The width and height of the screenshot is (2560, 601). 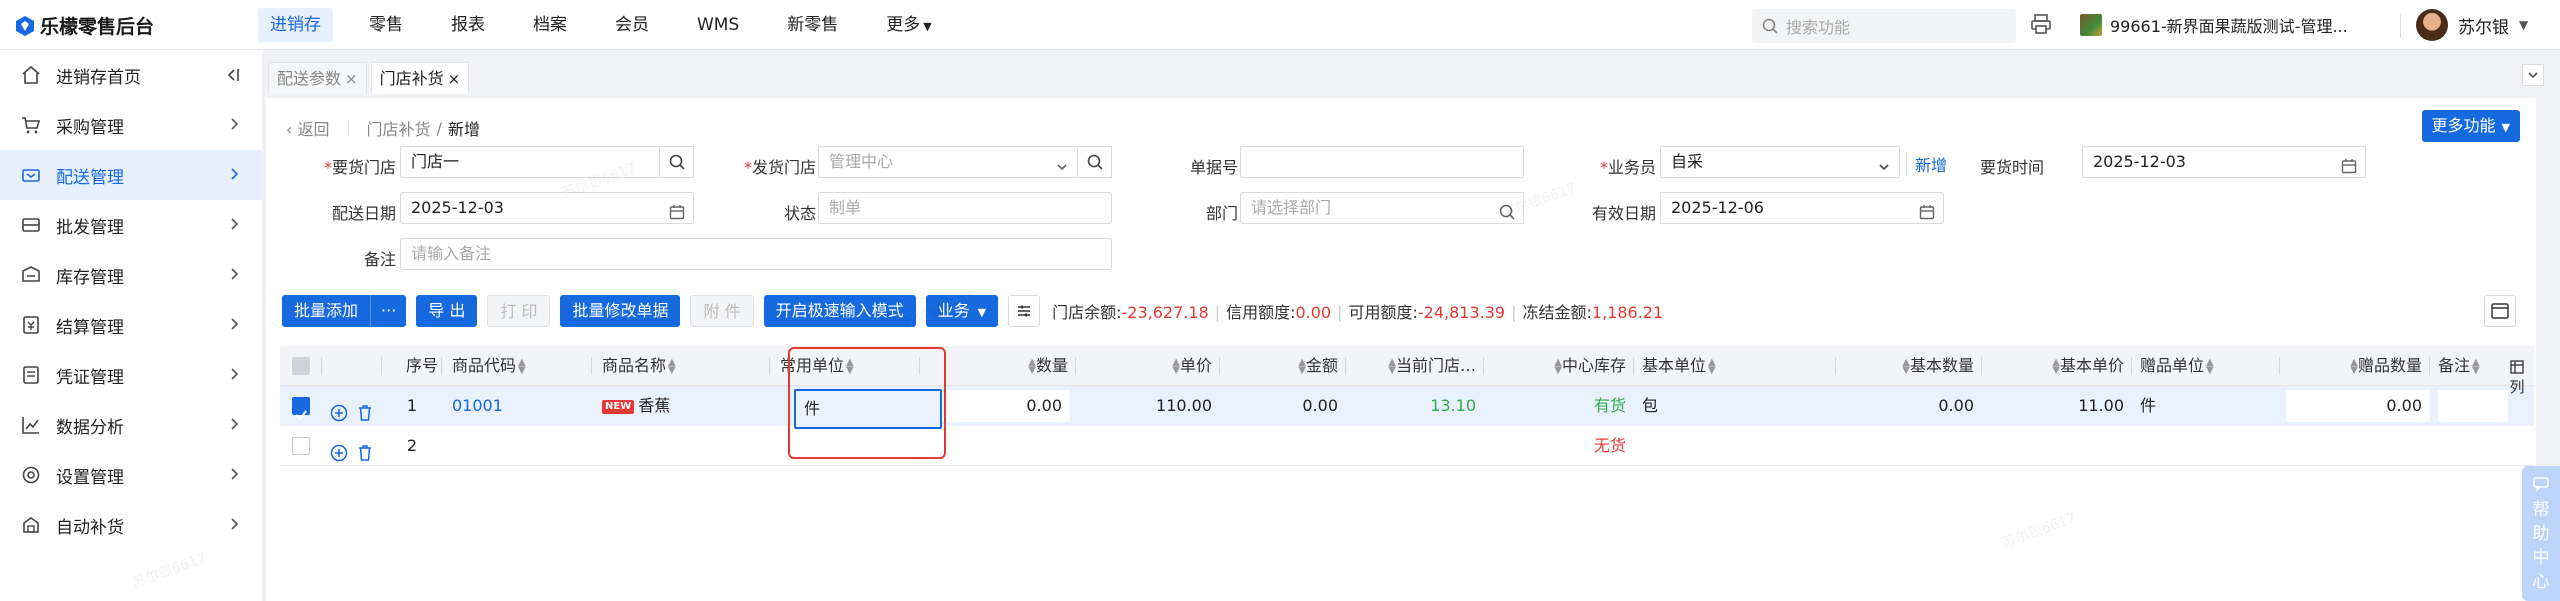 I want to click on batch-add-button: 批量添加 ···, so click(x=344, y=311).